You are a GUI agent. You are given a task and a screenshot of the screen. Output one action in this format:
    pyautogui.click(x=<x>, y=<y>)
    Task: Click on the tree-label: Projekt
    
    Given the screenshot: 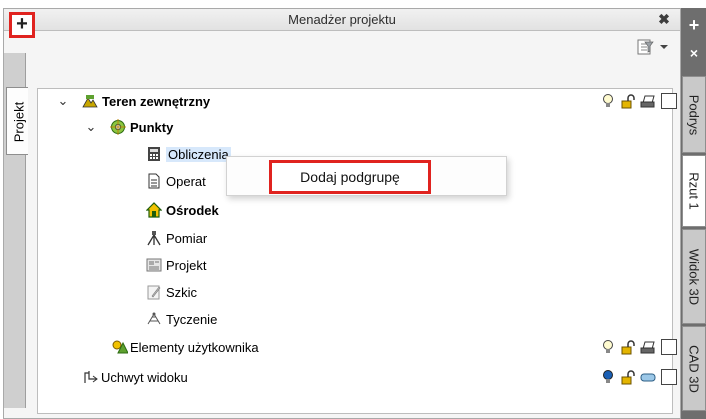 What is the action you would take?
    pyautogui.click(x=186, y=265)
    